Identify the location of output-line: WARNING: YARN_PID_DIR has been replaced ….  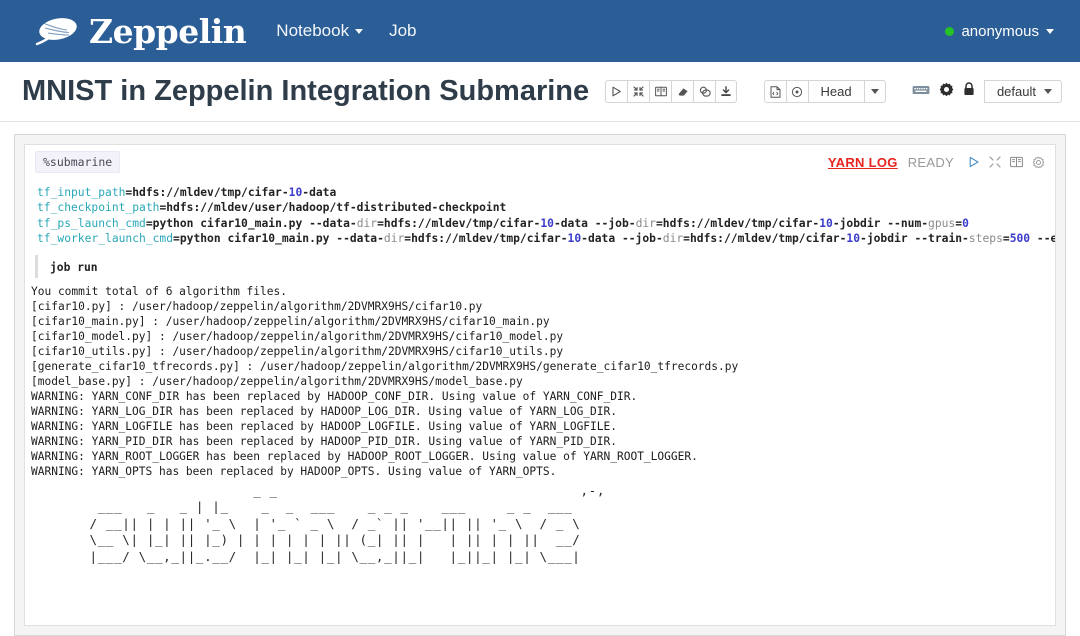
(324, 441).